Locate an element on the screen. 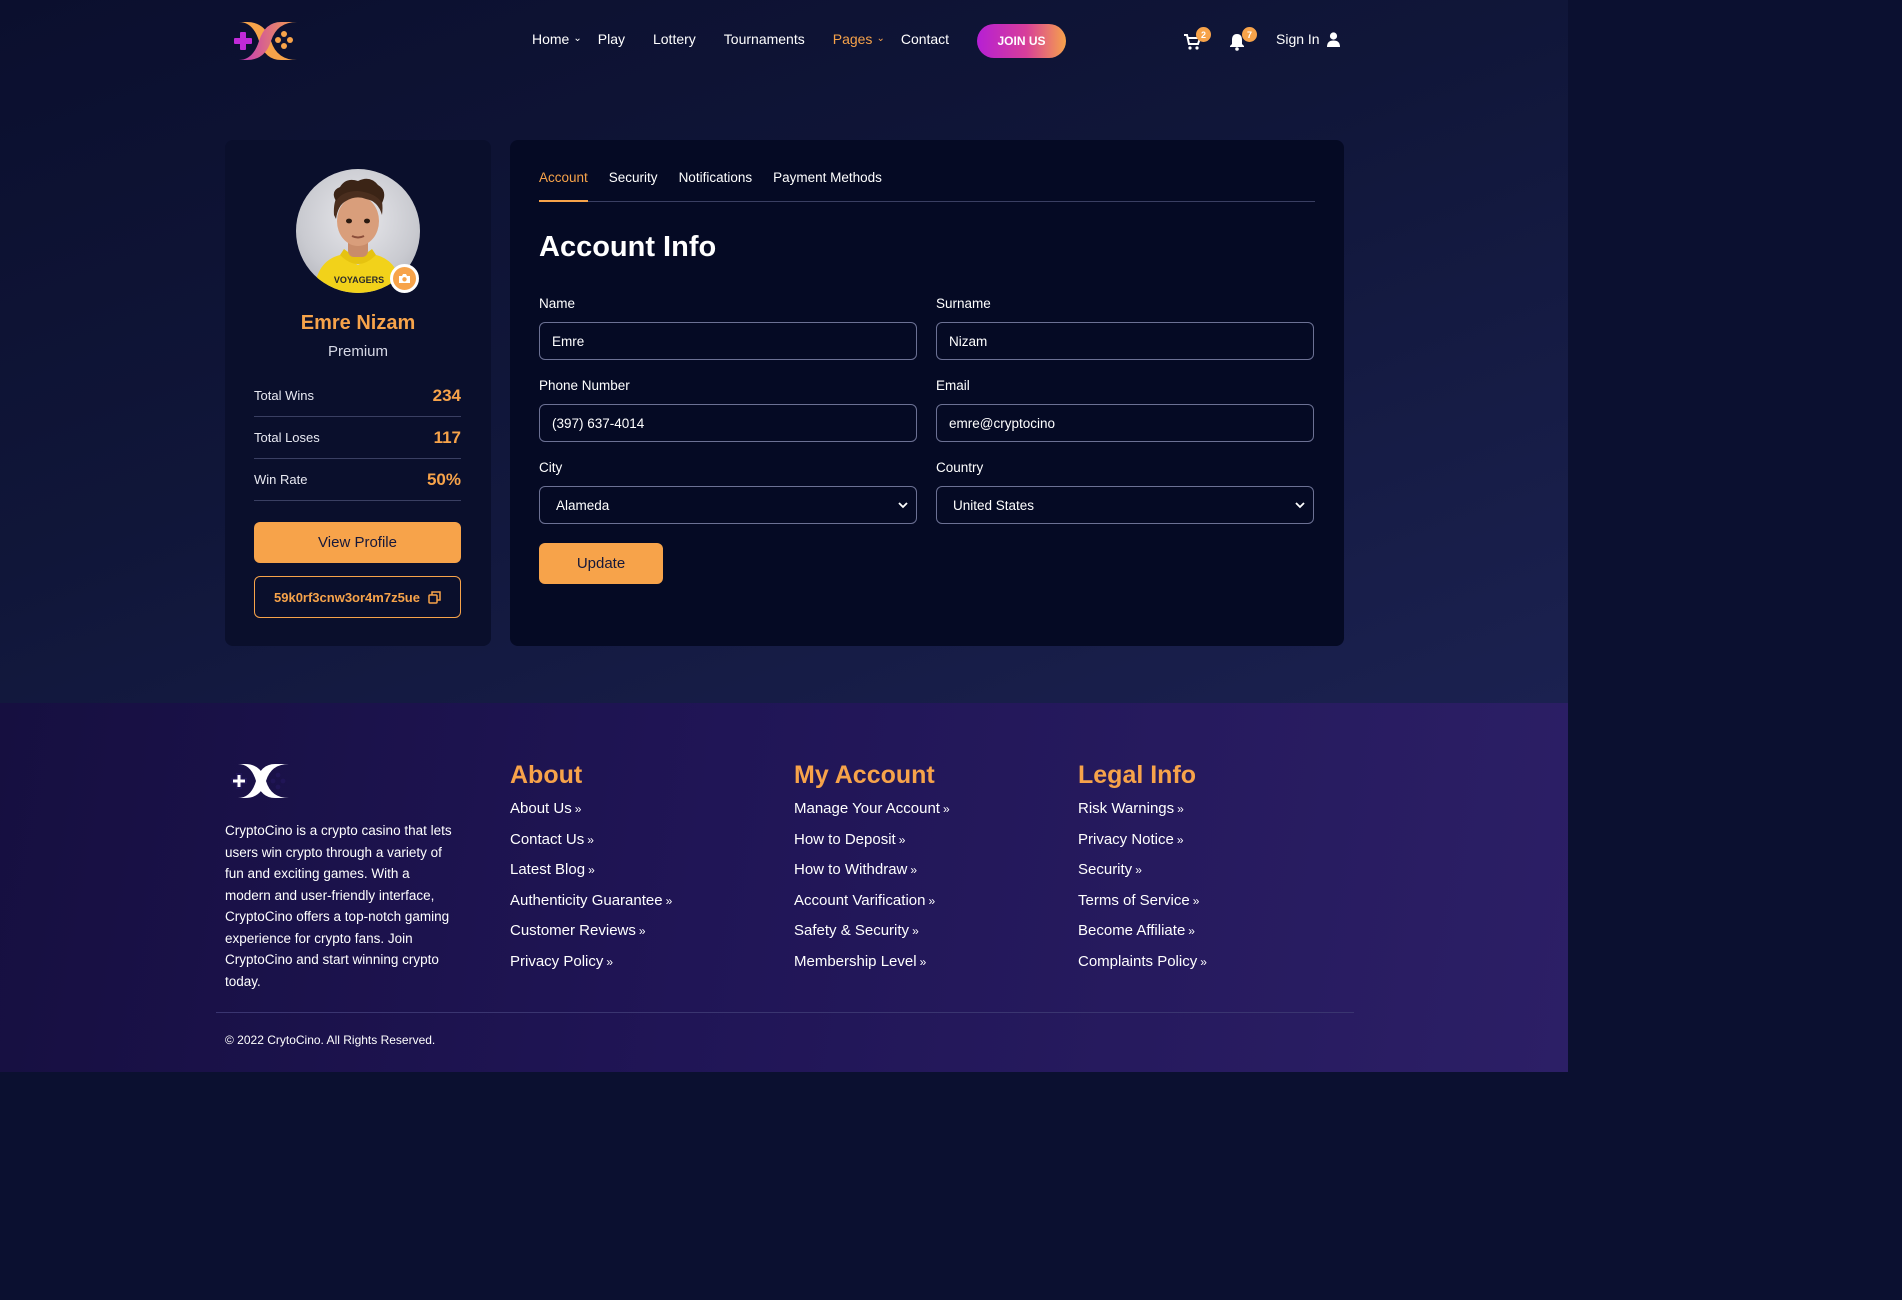  footer-link: Contact Us» is located at coordinates (591, 844).